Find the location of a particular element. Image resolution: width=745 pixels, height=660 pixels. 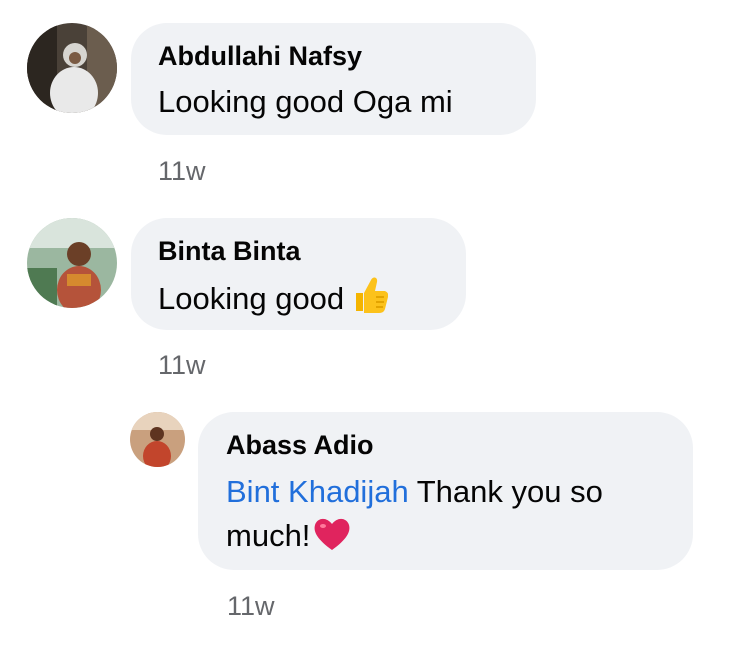

avatar-abass-adio is located at coordinates (157, 439).